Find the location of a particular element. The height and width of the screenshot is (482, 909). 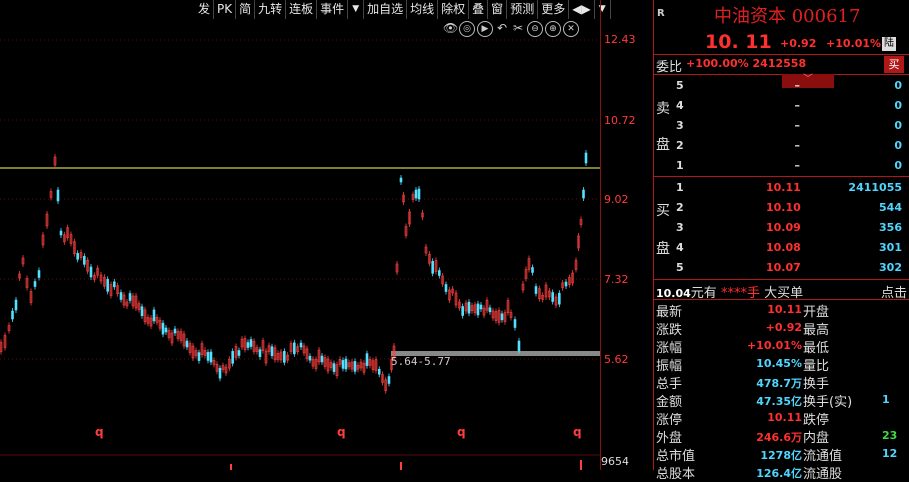

order-price: – is located at coordinates (797, 105).